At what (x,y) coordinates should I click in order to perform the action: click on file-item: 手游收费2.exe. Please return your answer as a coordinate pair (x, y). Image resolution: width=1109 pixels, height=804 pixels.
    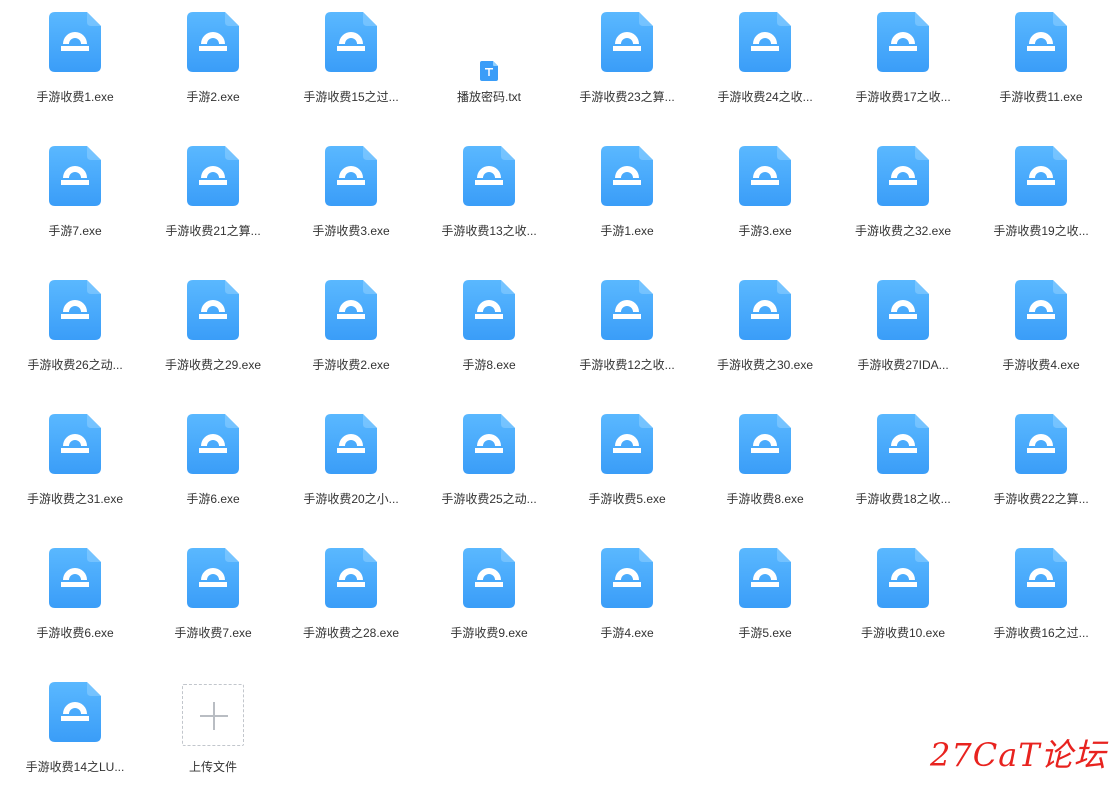
    Looking at the image, I should click on (351, 335).